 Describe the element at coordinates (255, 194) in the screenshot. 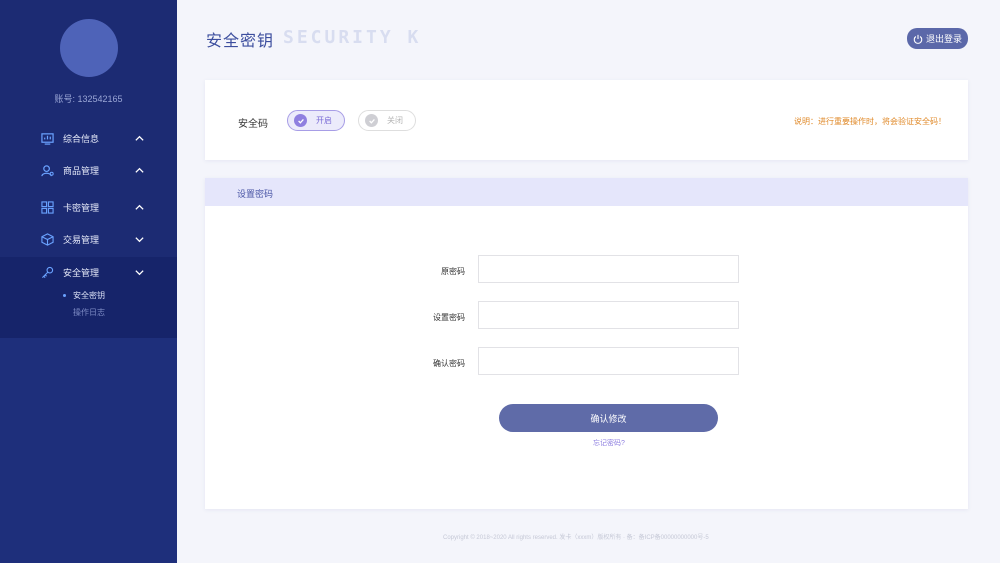

I see `section-title: 设置密码` at that location.